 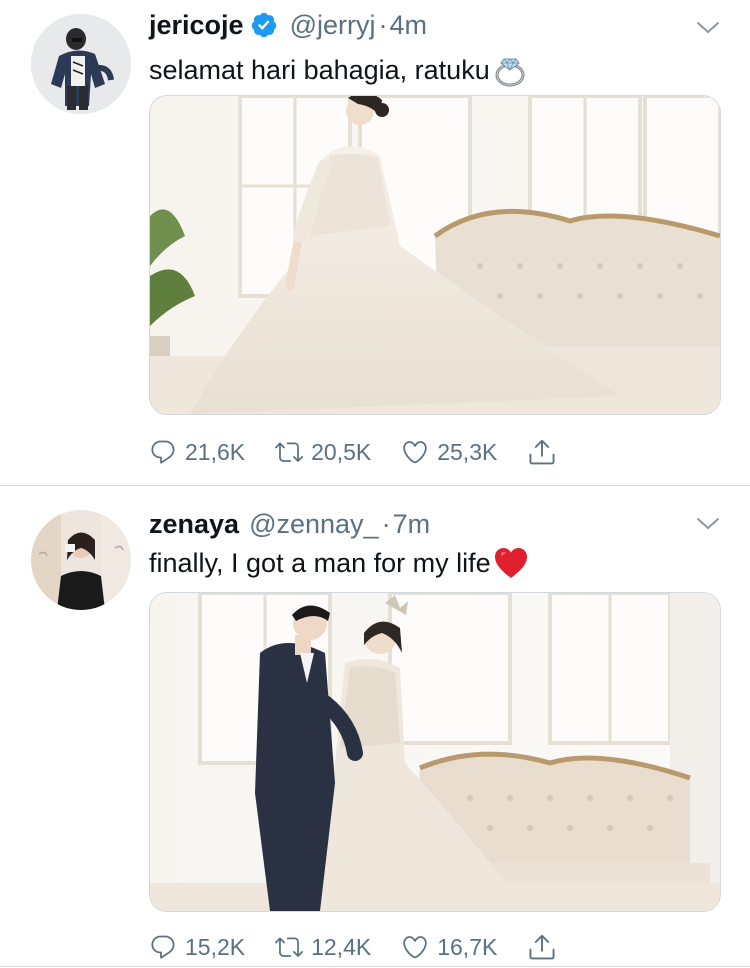 I want to click on display-name: zenaya, so click(x=194, y=524).